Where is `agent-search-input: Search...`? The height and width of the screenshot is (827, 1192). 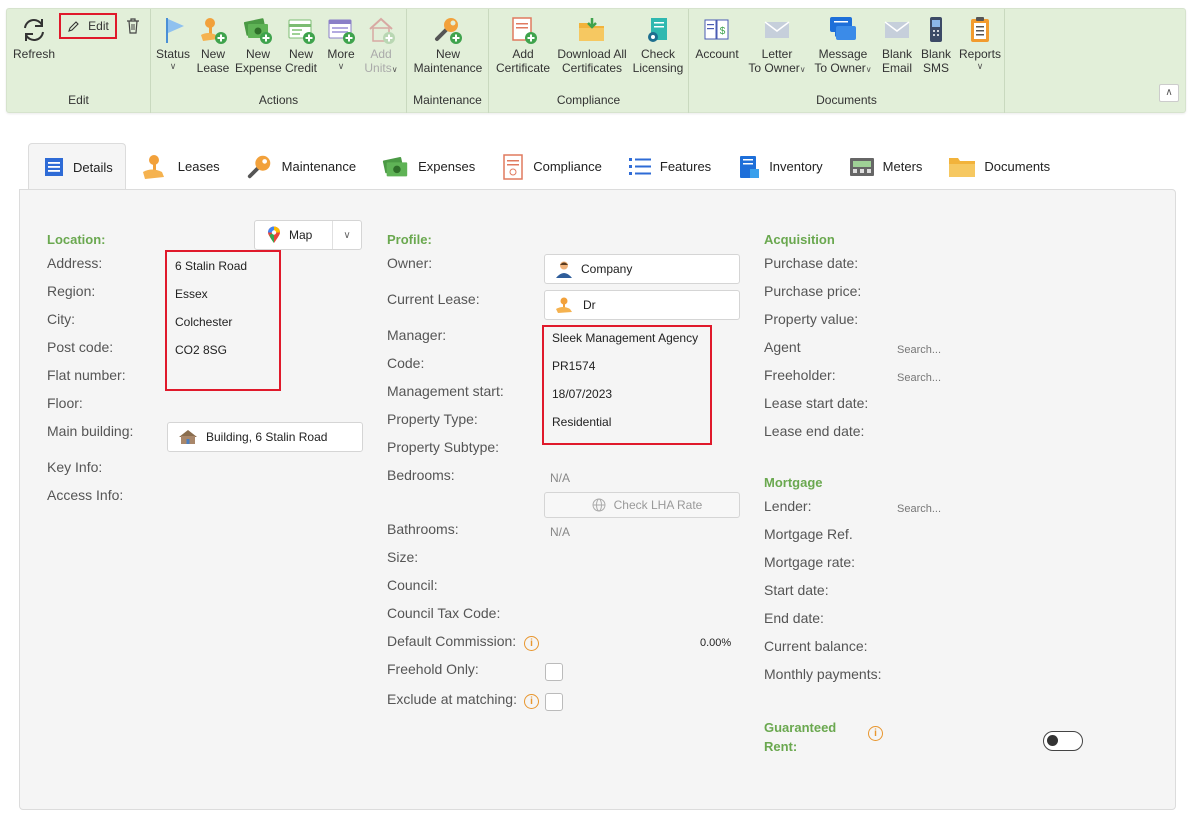
agent-search-input: Search... is located at coordinates (919, 350).